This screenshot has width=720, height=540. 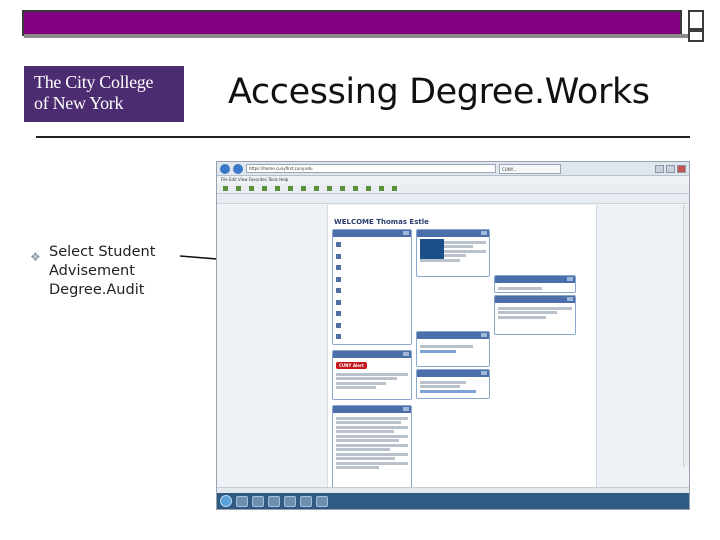 I want to click on back-icon, so click(x=225, y=168).